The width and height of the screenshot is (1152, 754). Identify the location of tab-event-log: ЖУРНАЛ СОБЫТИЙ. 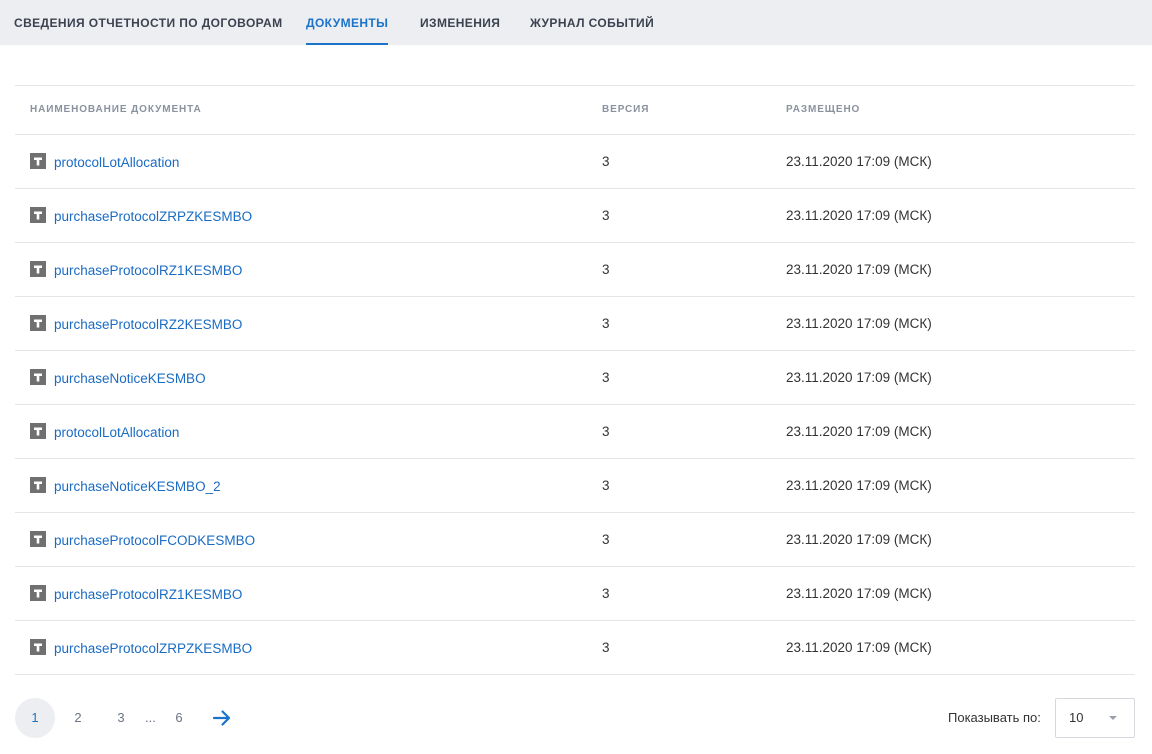
(592, 22).